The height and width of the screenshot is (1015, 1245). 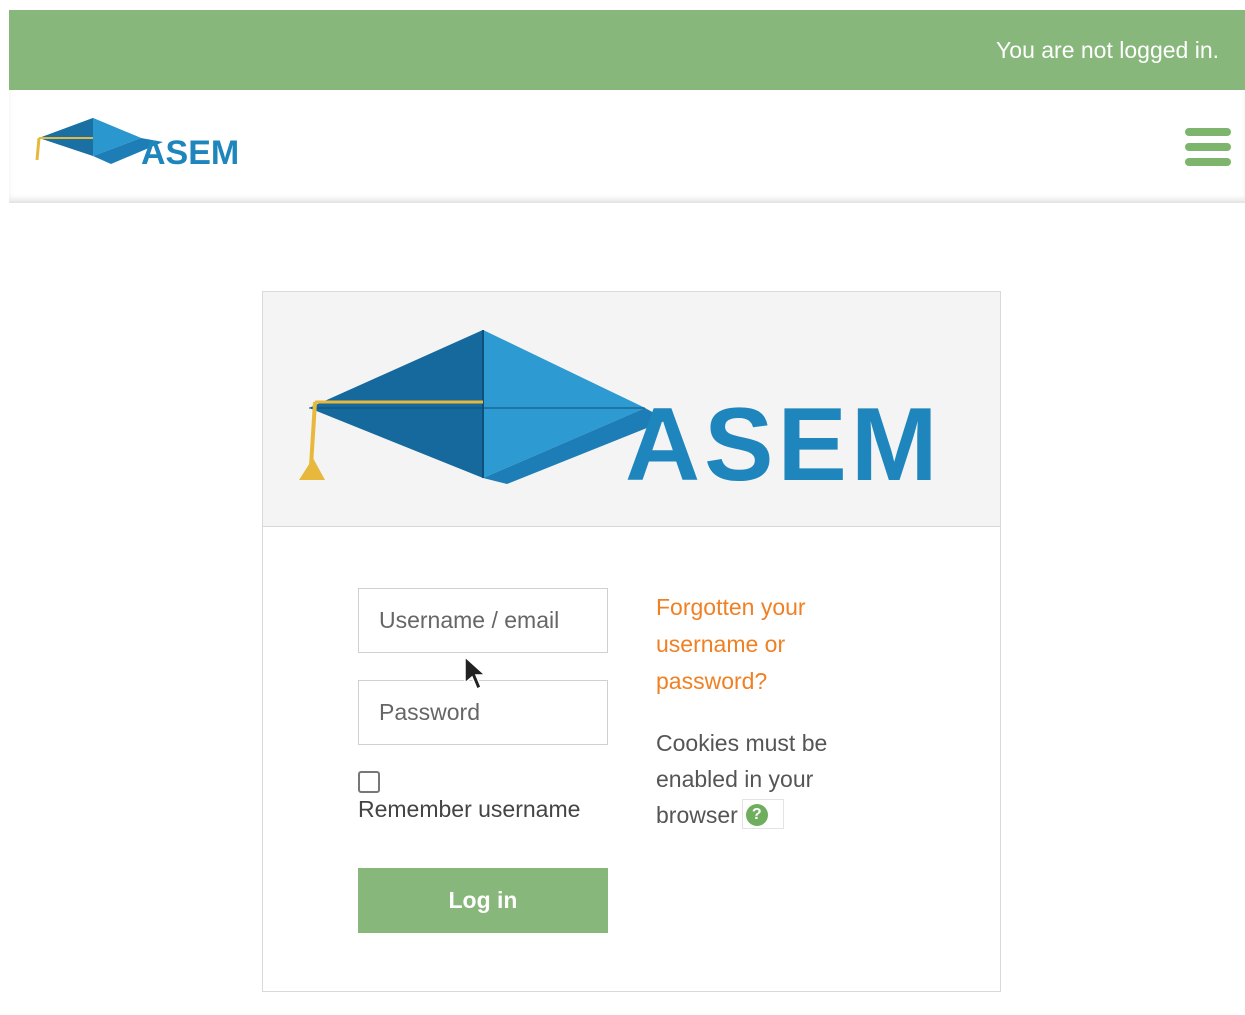 I want to click on username-input, so click(x=483, y=620).